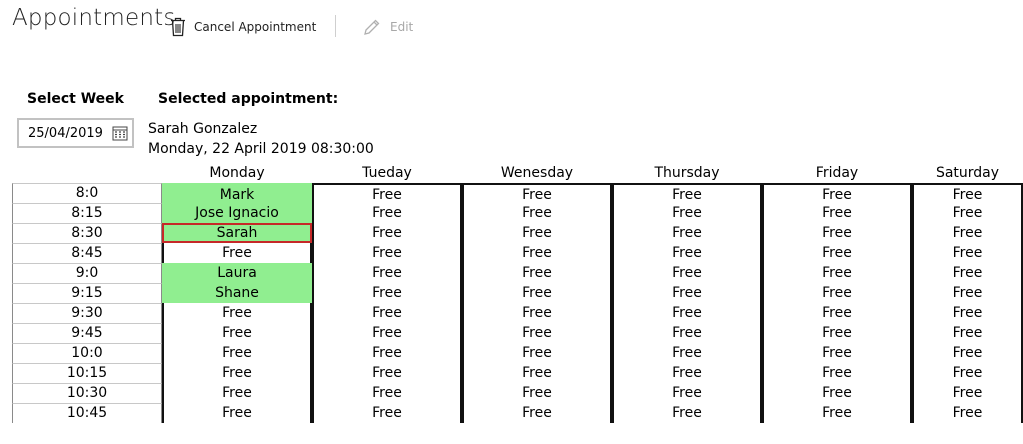  What do you see at coordinates (87, 233) in the screenshot?
I see `time-slot-label: 8:30` at bounding box center [87, 233].